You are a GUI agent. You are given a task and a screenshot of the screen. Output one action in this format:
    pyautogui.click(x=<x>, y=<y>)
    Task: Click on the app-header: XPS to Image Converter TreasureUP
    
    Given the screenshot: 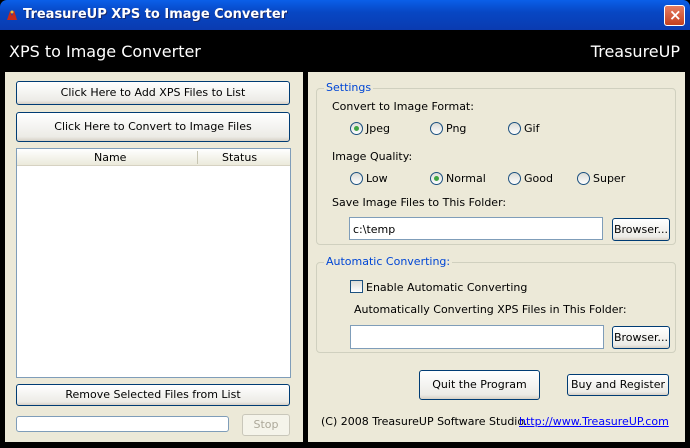 What is the action you would take?
    pyautogui.click(x=345, y=51)
    